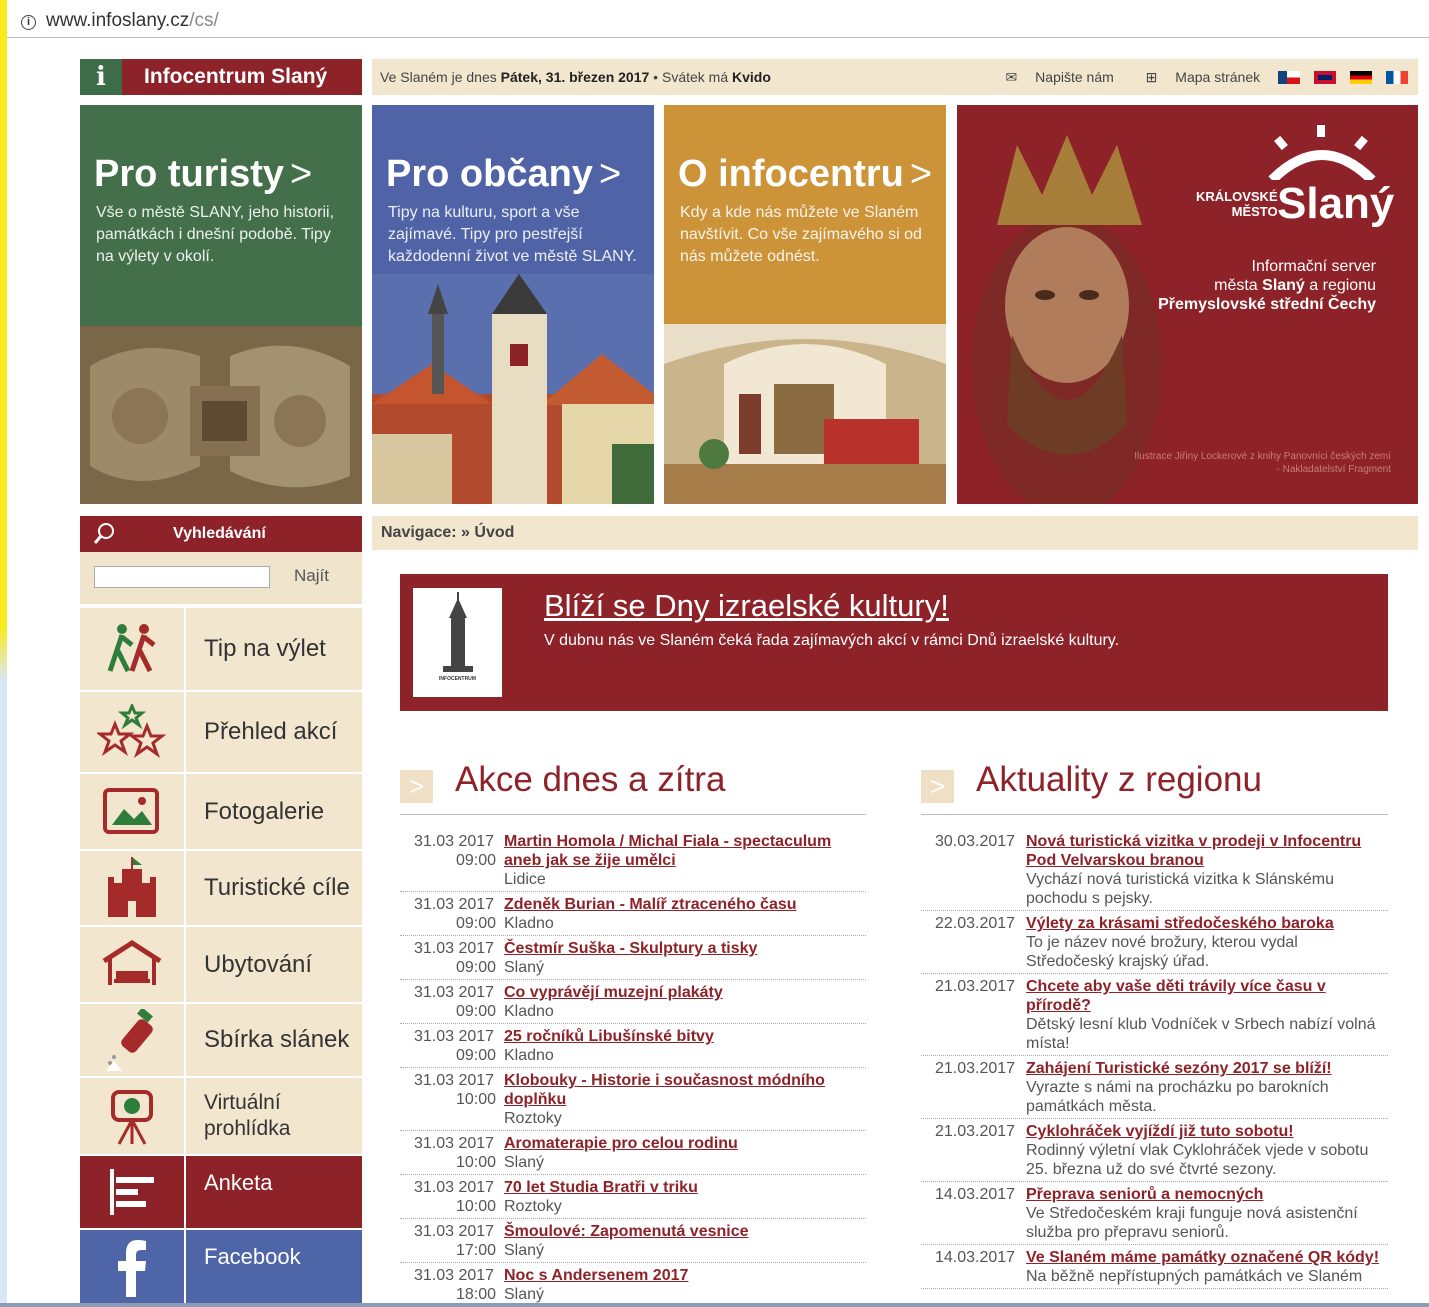  I want to click on event-time: 10:00, so click(476, 1099).